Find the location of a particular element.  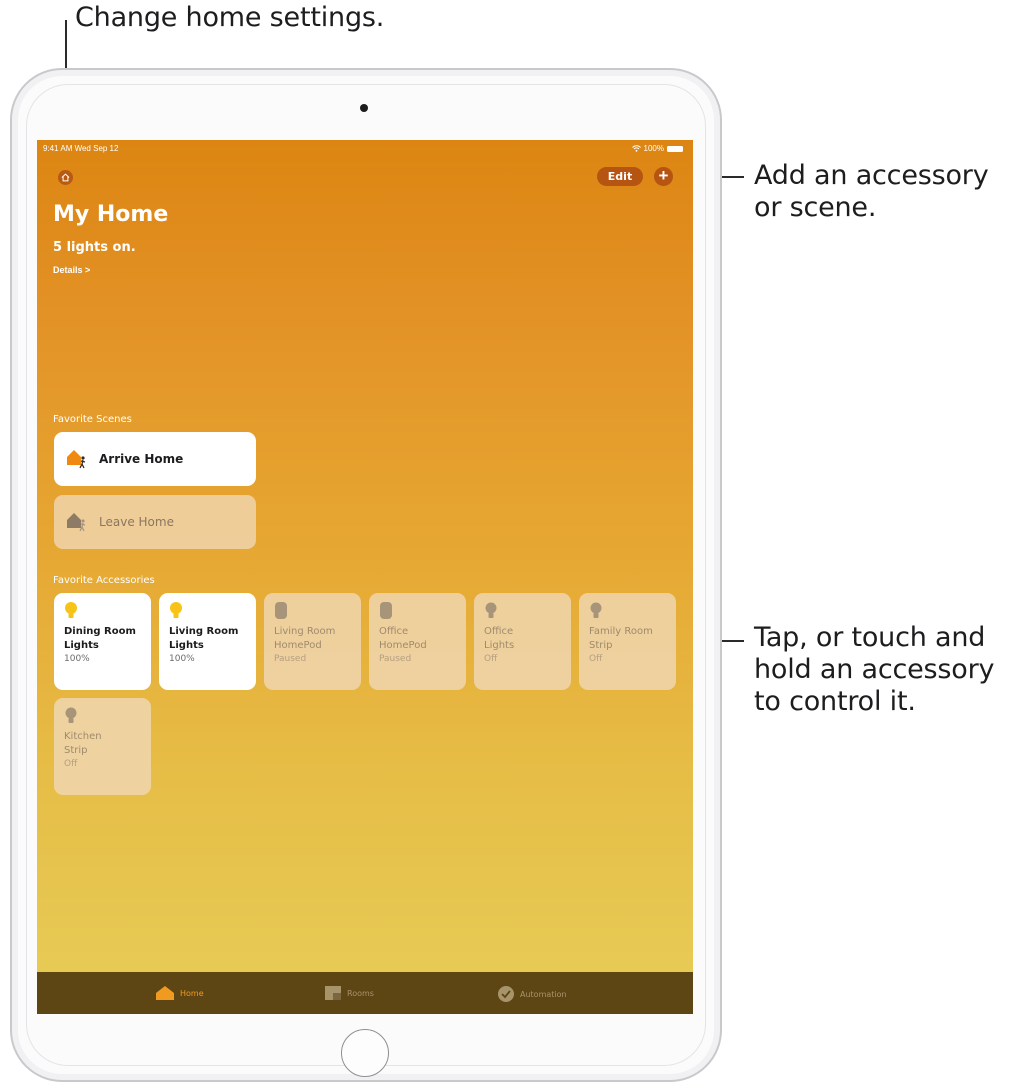

favorite-accessories-label: Favorite Accessories is located at coordinates (104, 580).